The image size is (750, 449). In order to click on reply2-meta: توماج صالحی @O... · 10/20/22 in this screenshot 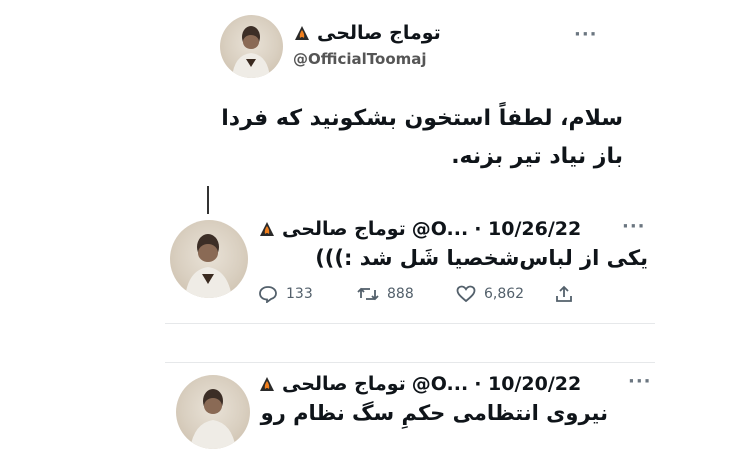, I will do `click(419, 384)`.